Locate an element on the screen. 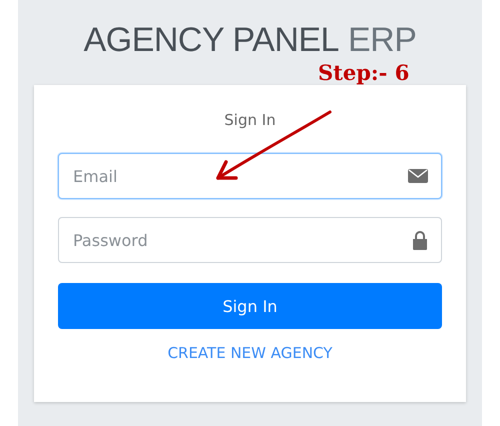 Image resolution: width=500 pixels, height=426 pixels. card-title: Sign In is located at coordinates (250, 120).